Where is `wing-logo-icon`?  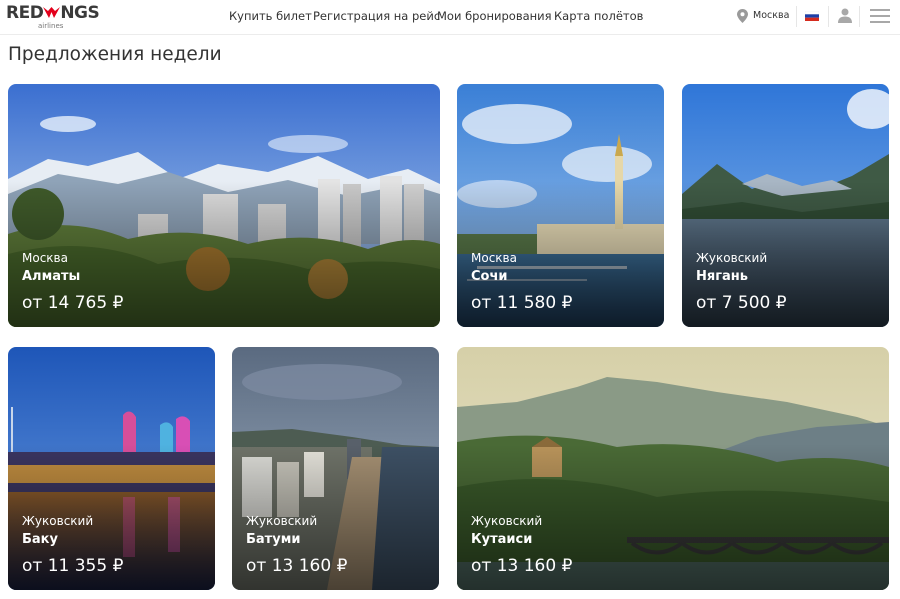
wing-logo-icon is located at coordinates (52, 12).